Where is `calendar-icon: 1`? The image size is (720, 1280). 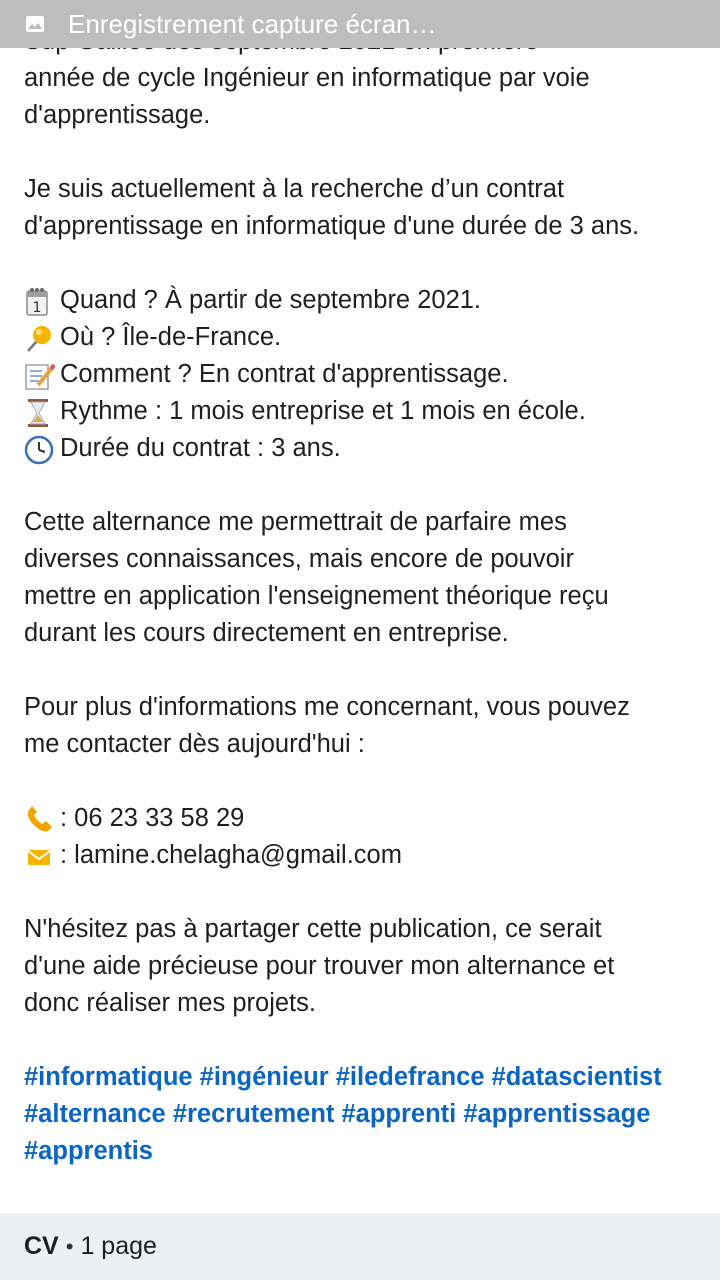
calendar-icon: 1 is located at coordinates (41, 301).